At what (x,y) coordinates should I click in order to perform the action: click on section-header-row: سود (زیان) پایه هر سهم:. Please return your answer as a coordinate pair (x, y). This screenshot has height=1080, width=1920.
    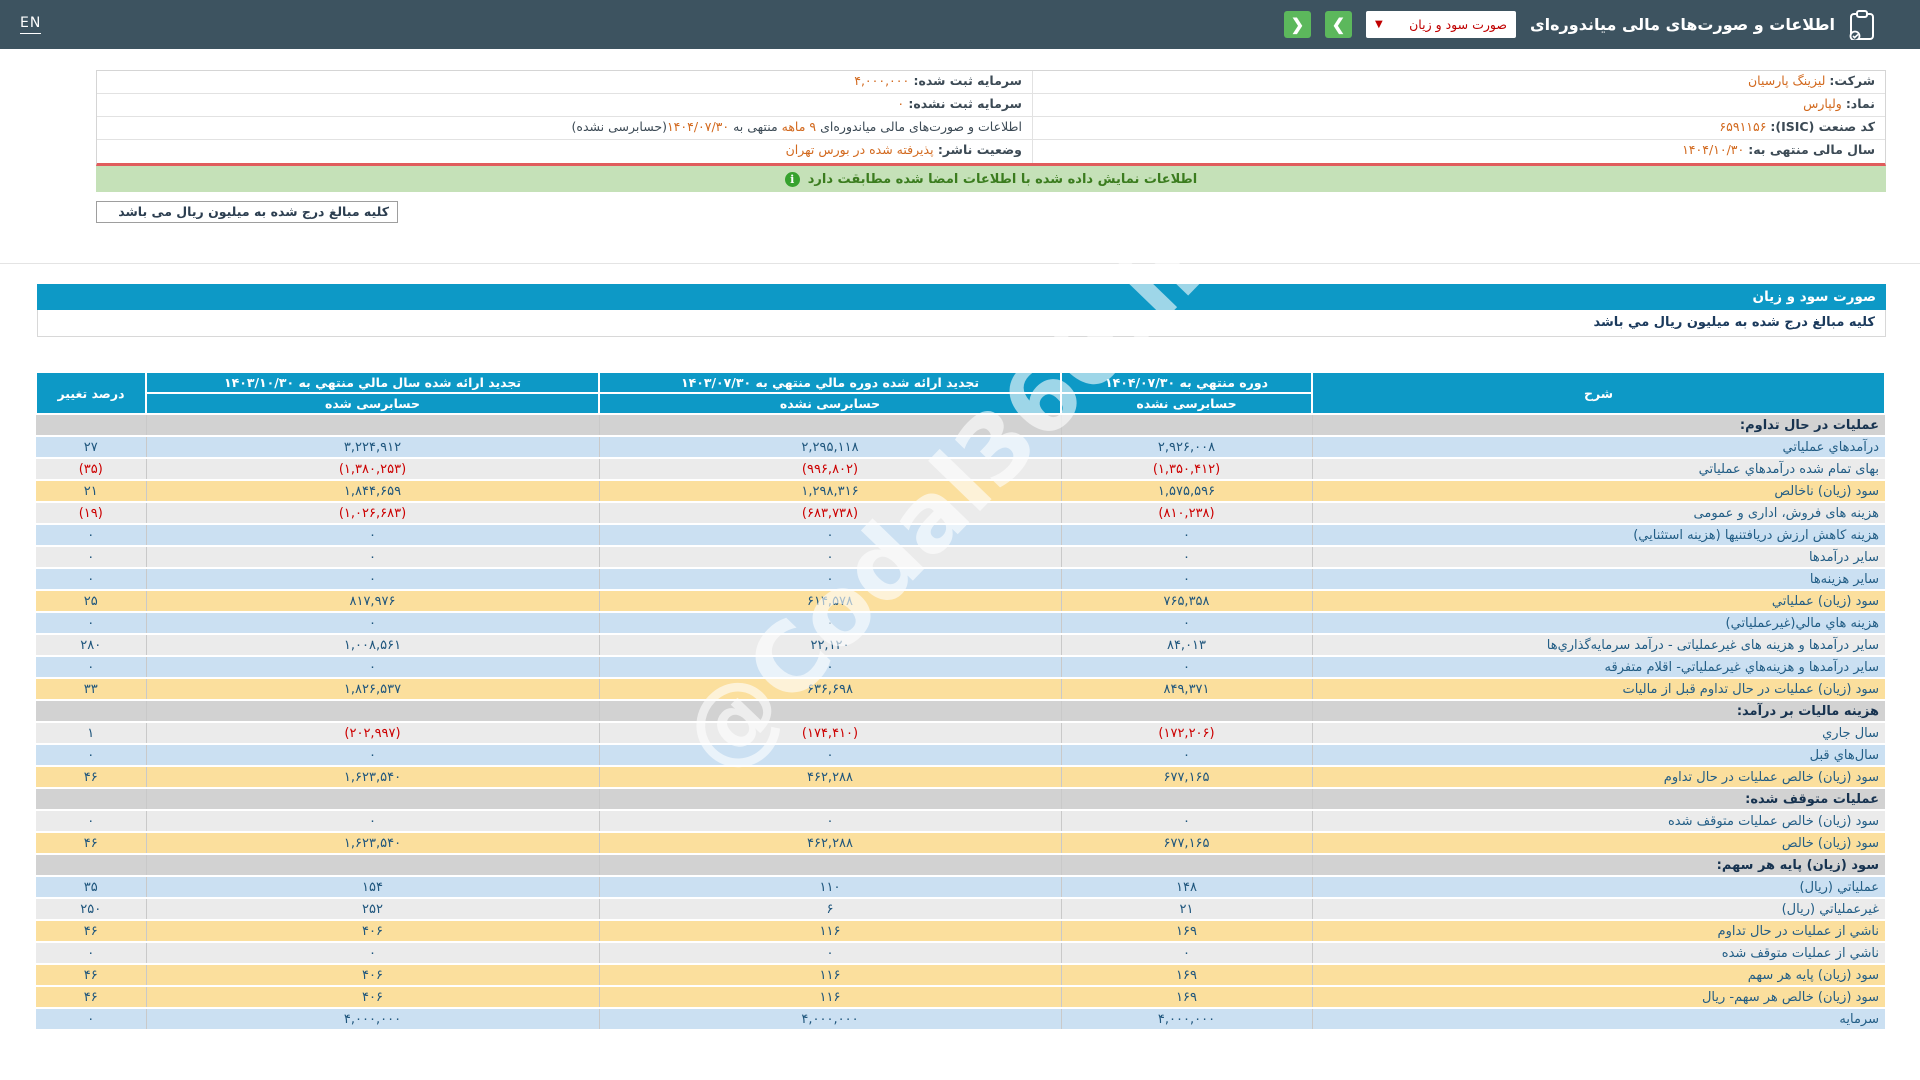
    Looking at the image, I should click on (960, 865).